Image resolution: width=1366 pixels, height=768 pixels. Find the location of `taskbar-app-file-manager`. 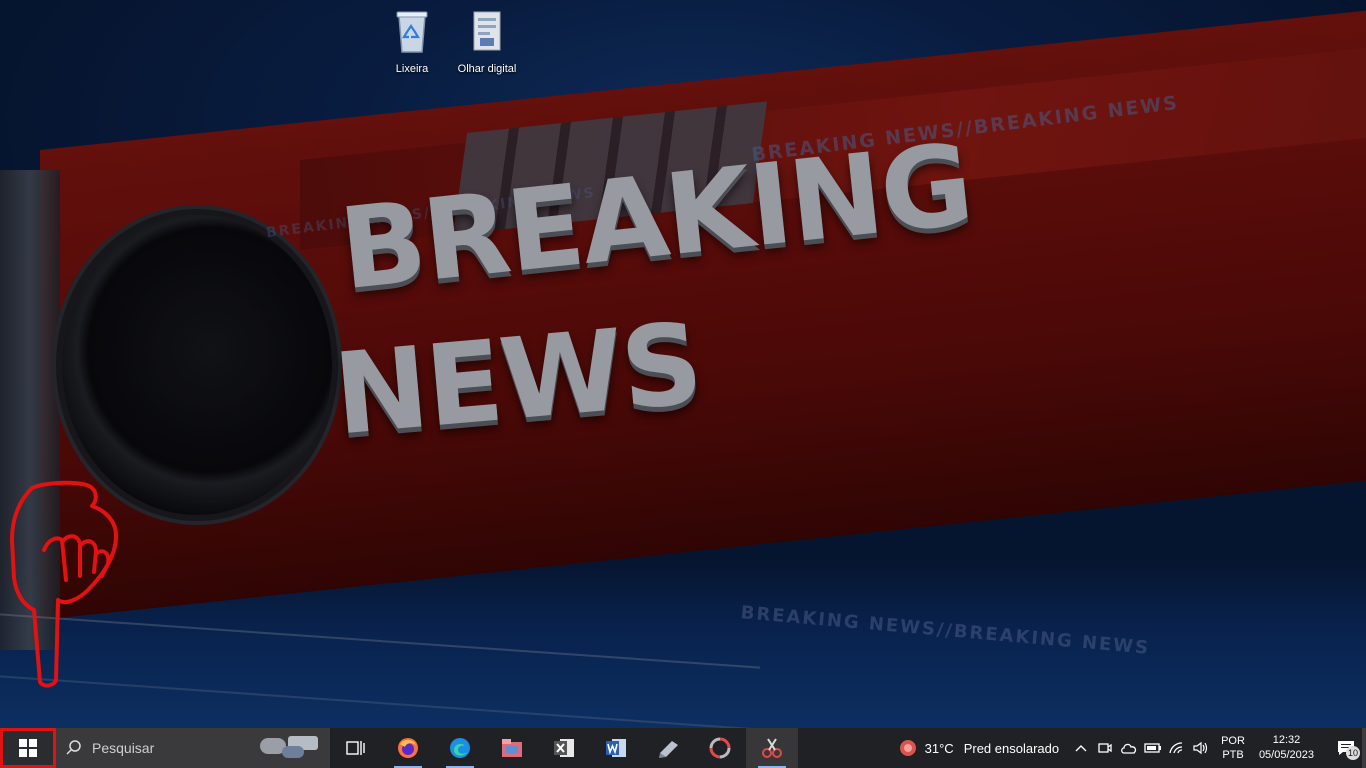

taskbar-app-file-manager is located at coordinates (512, 748).